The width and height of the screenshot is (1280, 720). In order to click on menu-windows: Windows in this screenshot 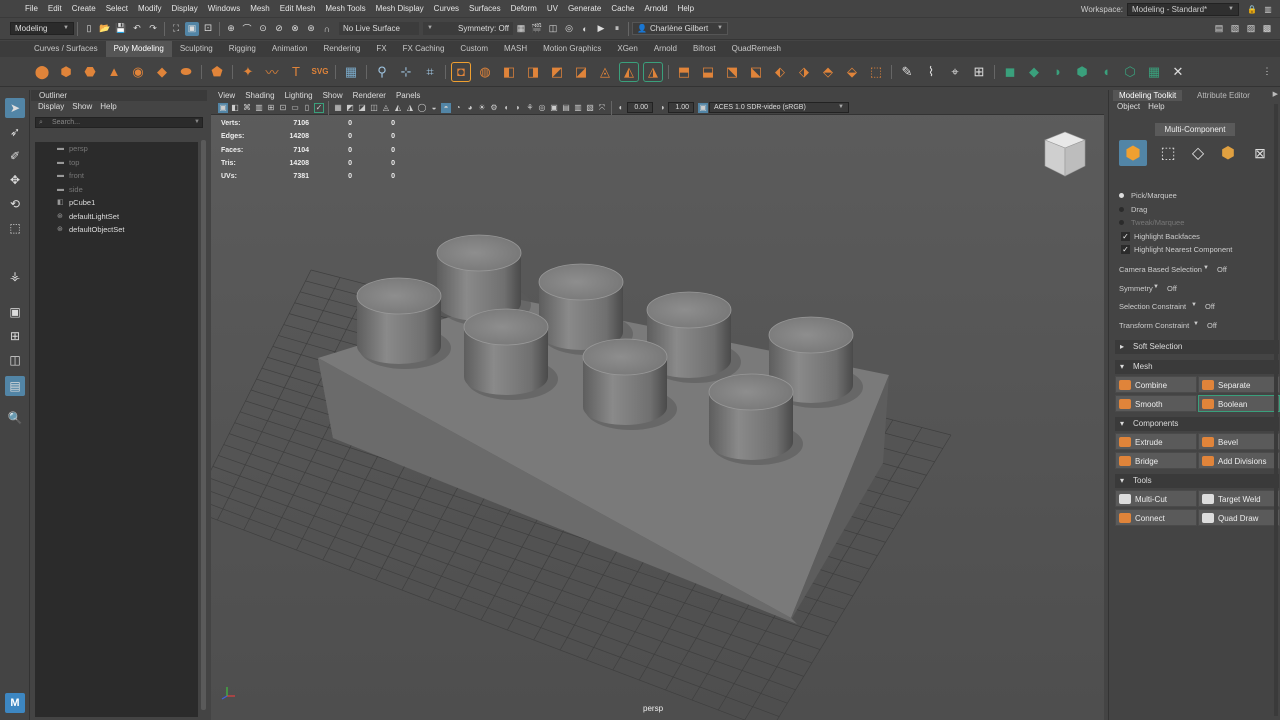, I will do `click(224, 9)`.